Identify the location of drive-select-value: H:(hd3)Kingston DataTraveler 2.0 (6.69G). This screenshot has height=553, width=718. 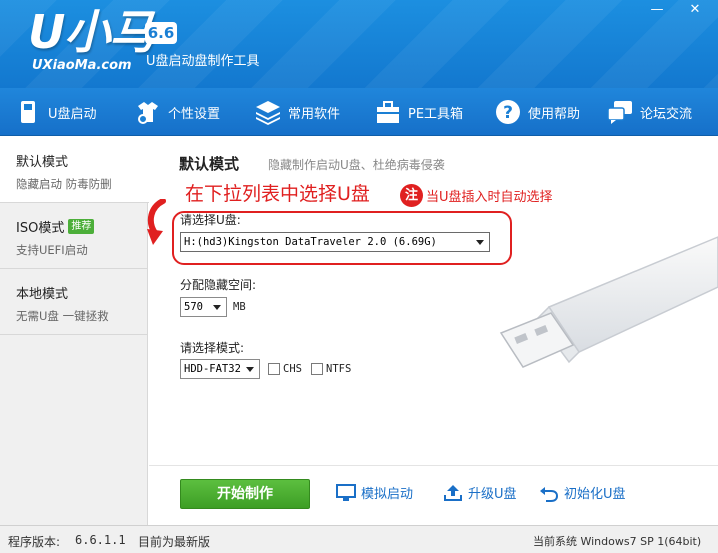
(310, 242).